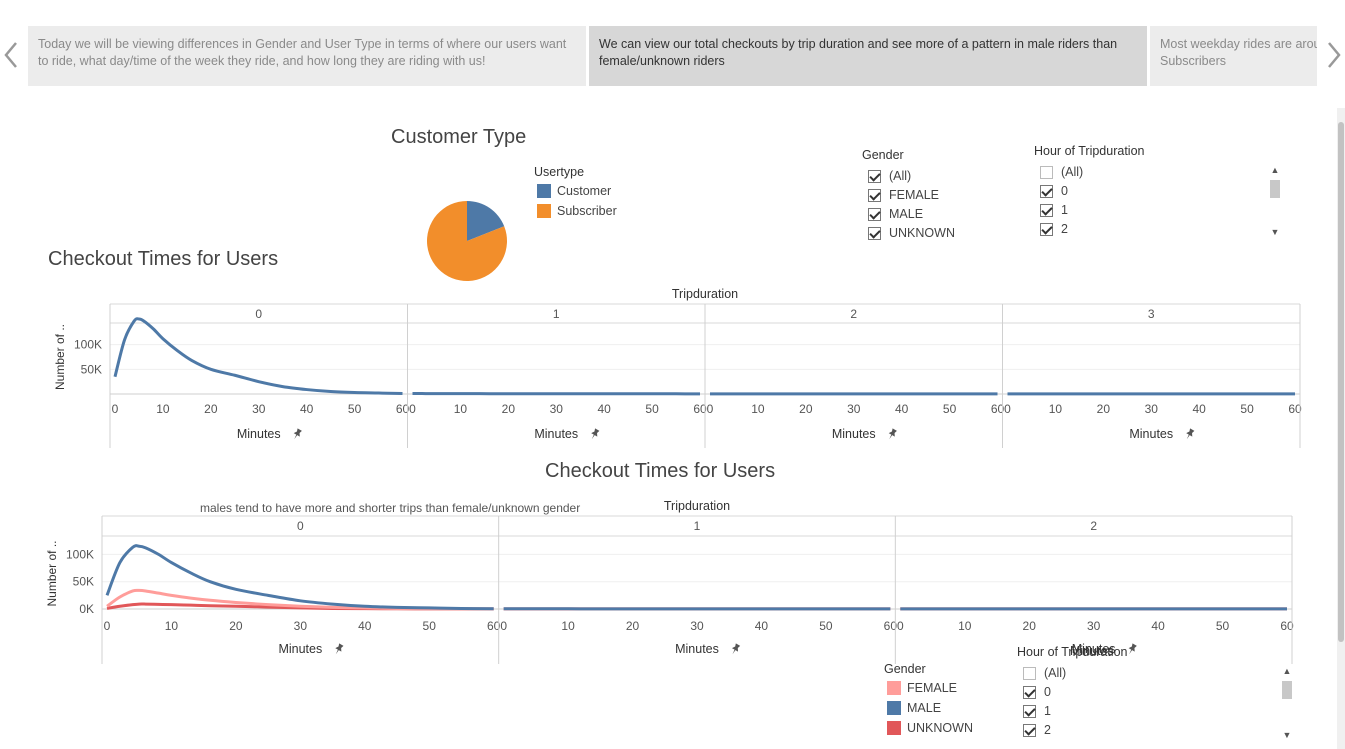  Describe the element at coordinates (940, 728) in the screenshot. I see `legend-label: UNKNOWN` at that location.